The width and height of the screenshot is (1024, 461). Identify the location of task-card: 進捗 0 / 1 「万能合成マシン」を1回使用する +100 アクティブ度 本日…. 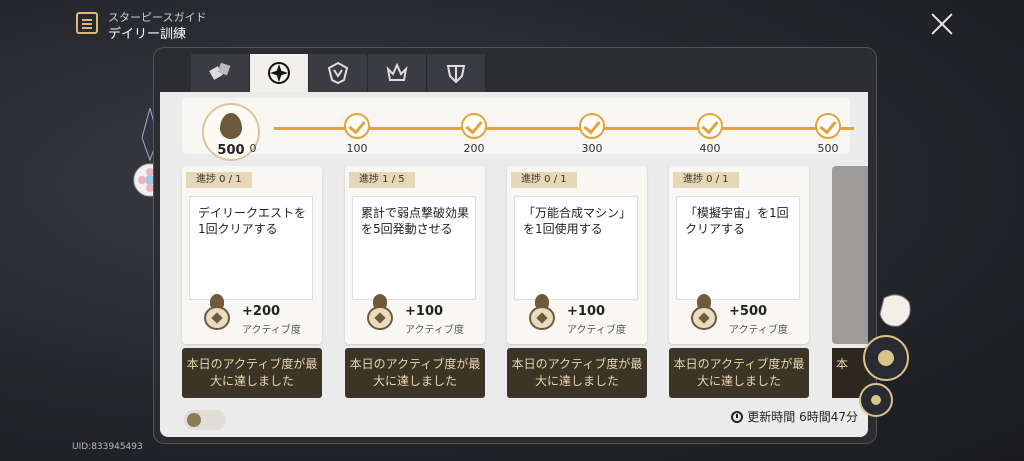
(577, 282).